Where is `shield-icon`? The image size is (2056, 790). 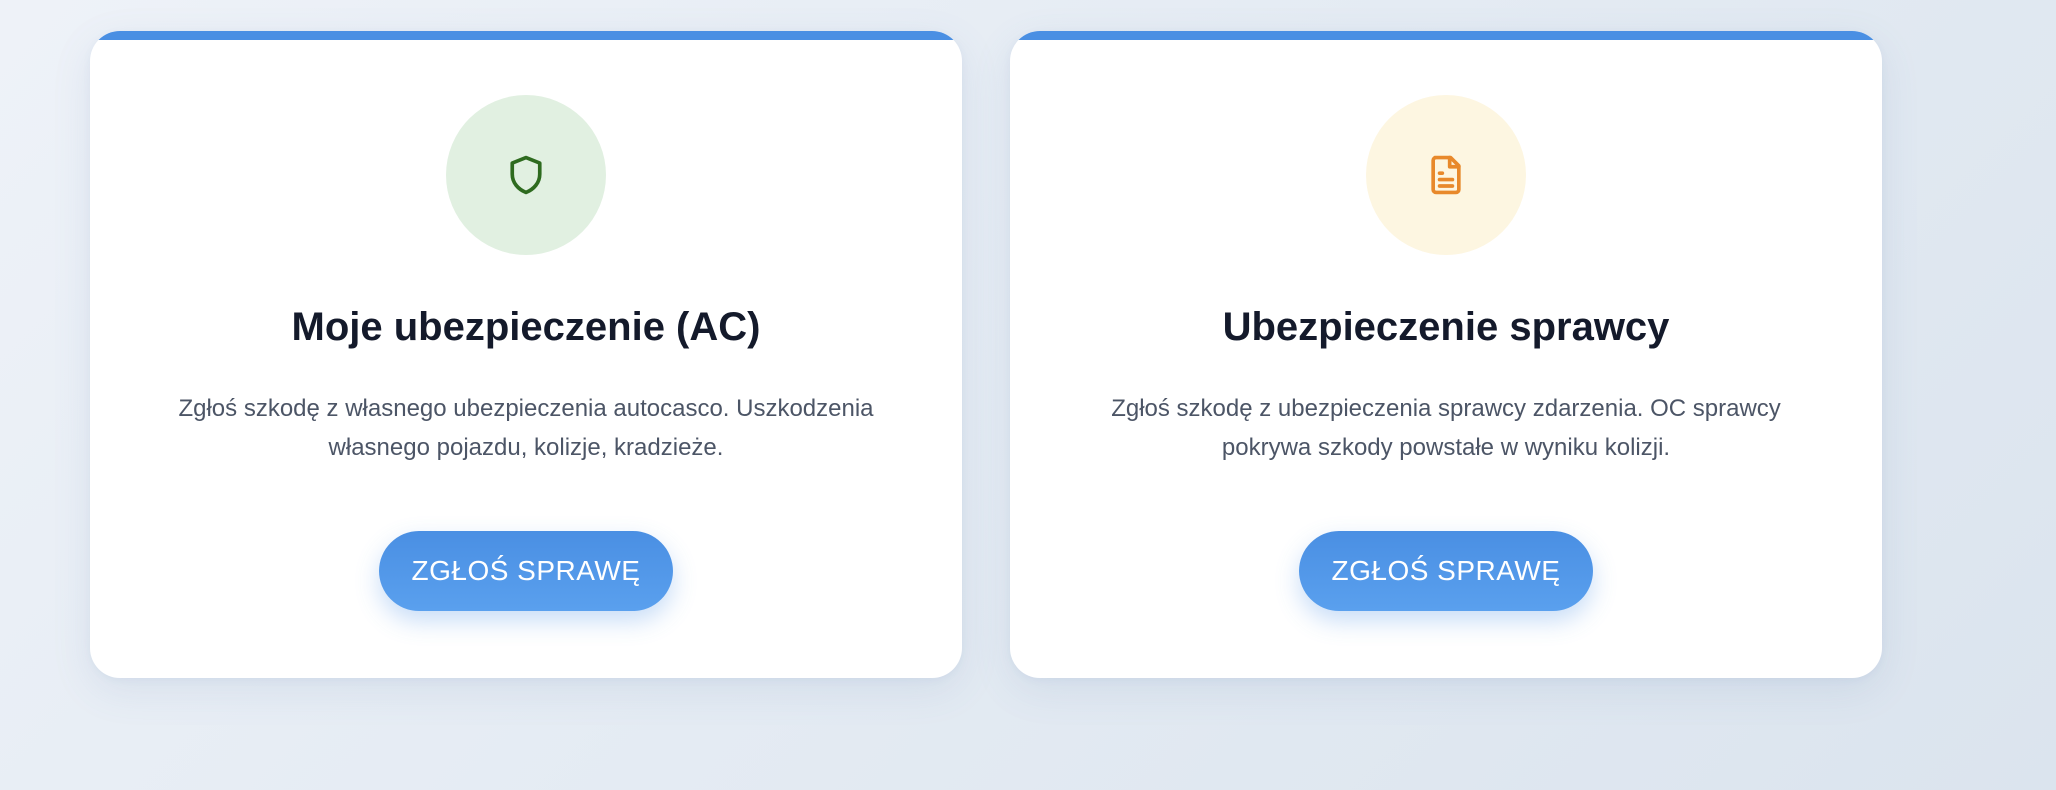
shield-icon is located at coordinates (526, 175).